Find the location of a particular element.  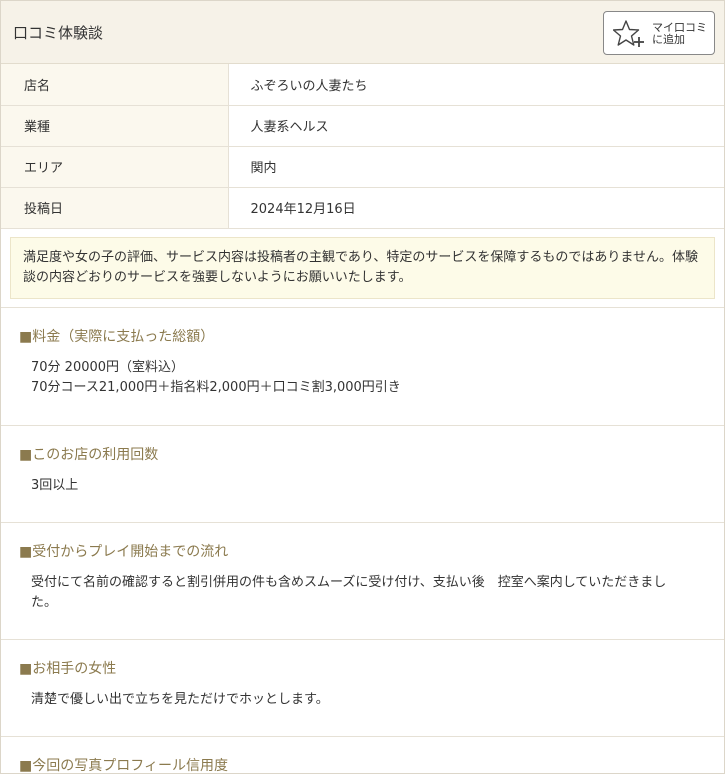

table-row: 投稿日 2024年12月16日 is located at coordinates (362, 208).